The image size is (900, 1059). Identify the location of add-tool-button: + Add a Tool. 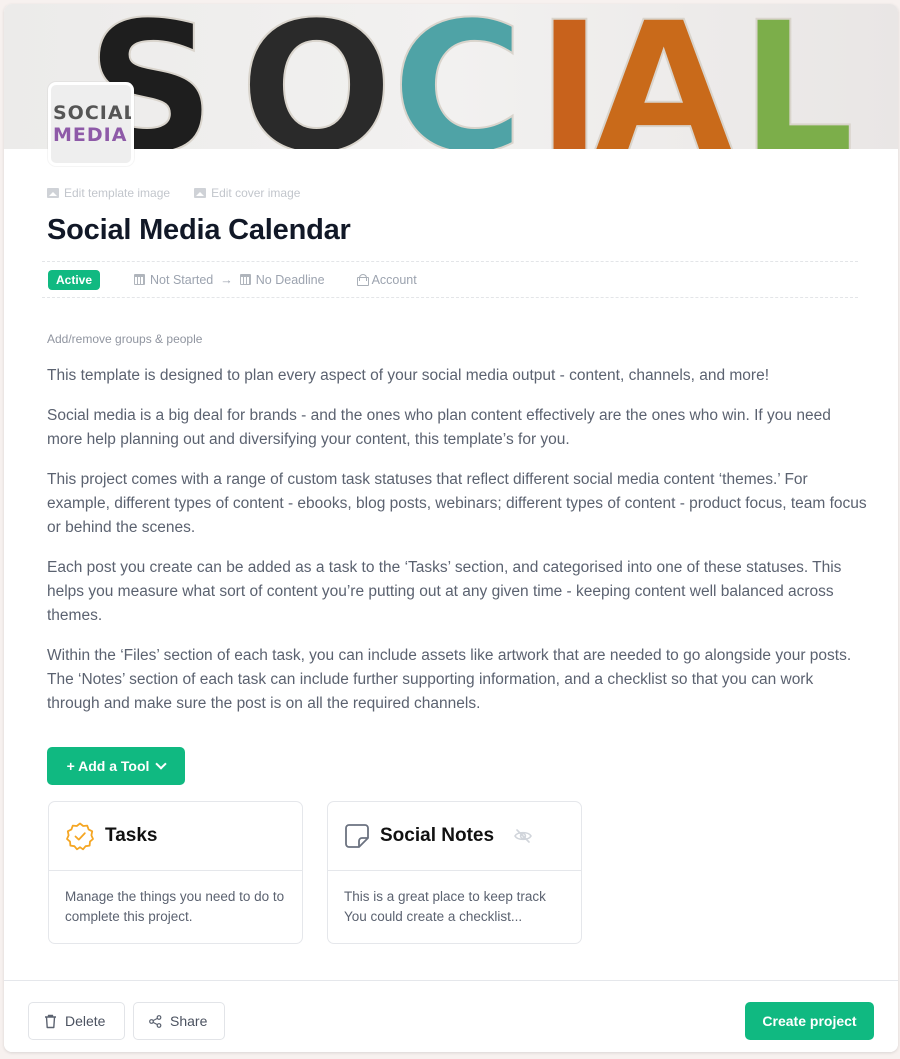
(116, 766).